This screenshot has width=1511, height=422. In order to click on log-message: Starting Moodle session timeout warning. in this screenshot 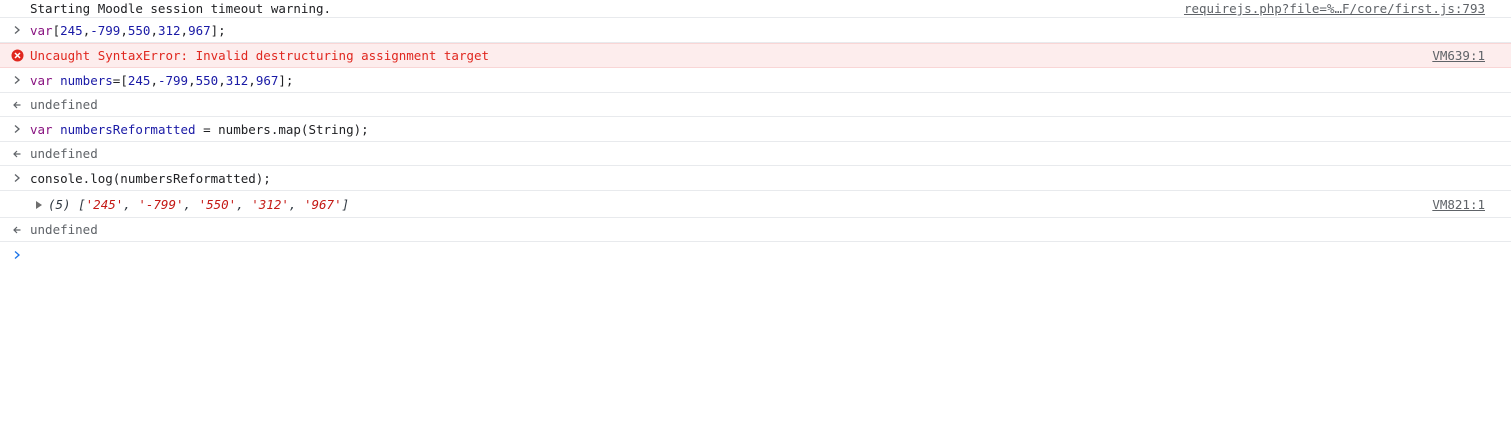, I will do `click(181, 8)`.